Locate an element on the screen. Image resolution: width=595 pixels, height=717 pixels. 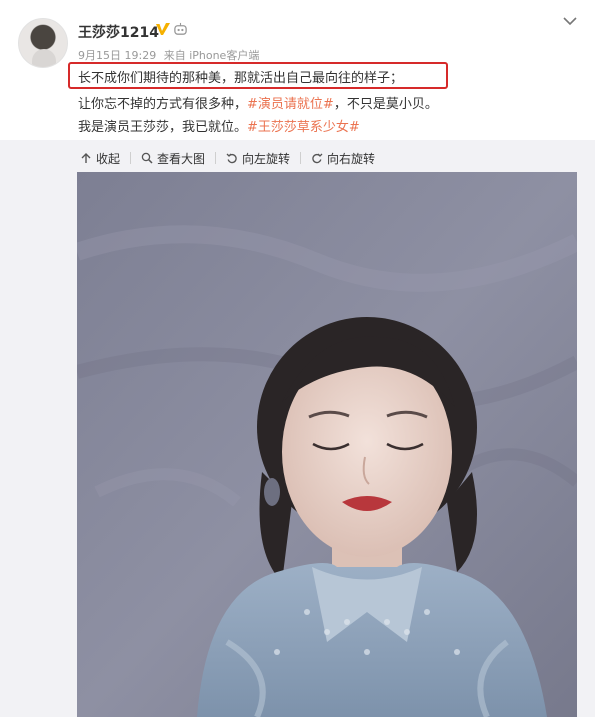
robot-icon is located at coordinates (180, 29).